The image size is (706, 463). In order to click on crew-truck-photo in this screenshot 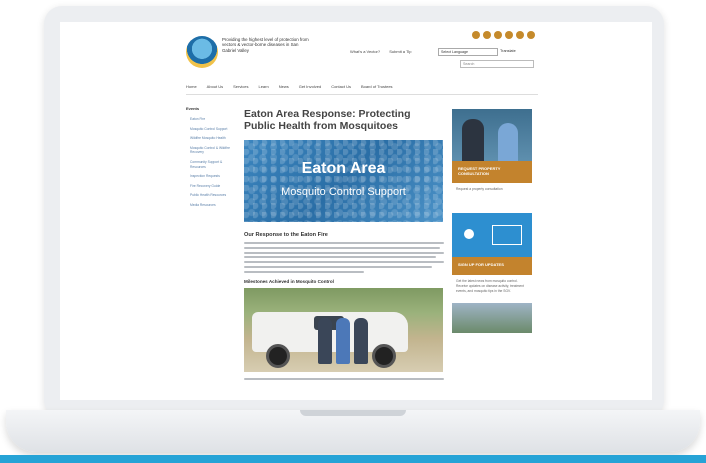, I will do `click(343, 329)`.